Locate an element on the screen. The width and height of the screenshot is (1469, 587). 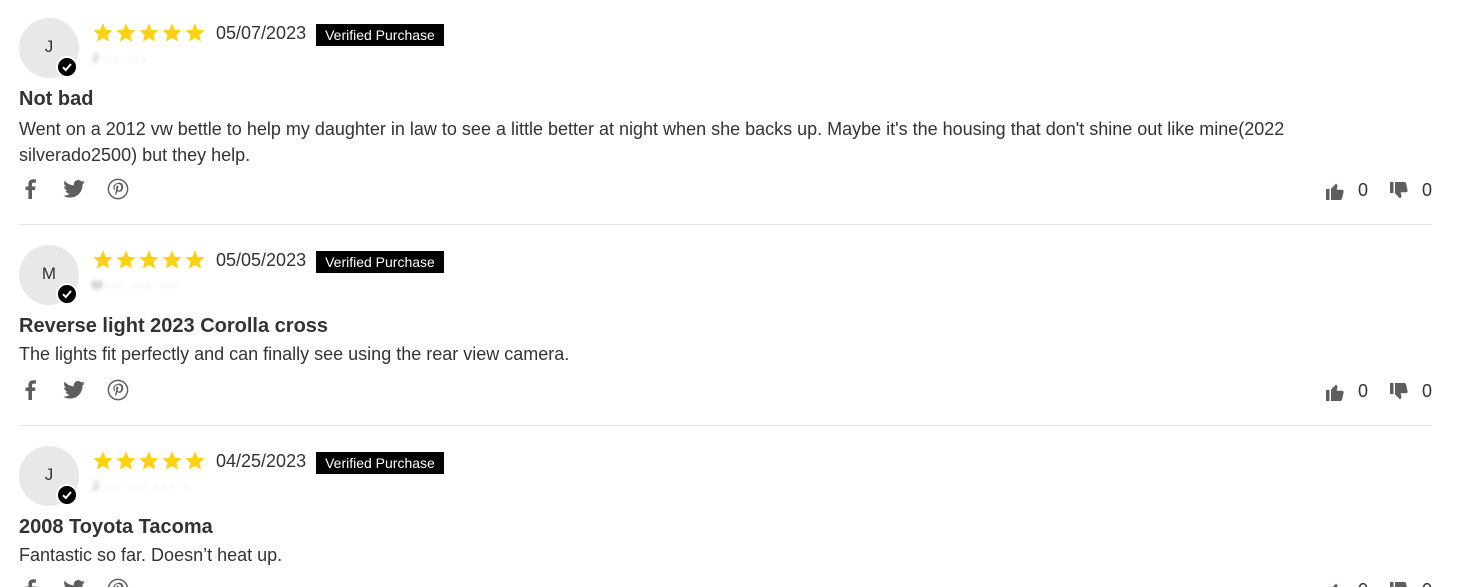
author-name: M··· ··· ··· is located at coordinates (136, 285).